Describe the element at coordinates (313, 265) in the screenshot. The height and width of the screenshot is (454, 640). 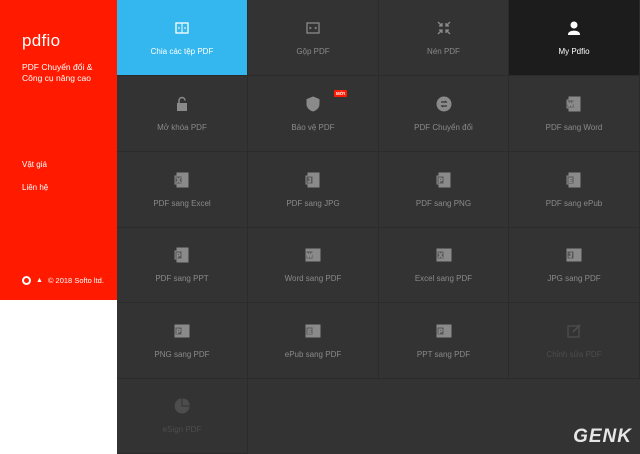
I see `tile-word-to-pdf: W Word sang PDF` at that location.